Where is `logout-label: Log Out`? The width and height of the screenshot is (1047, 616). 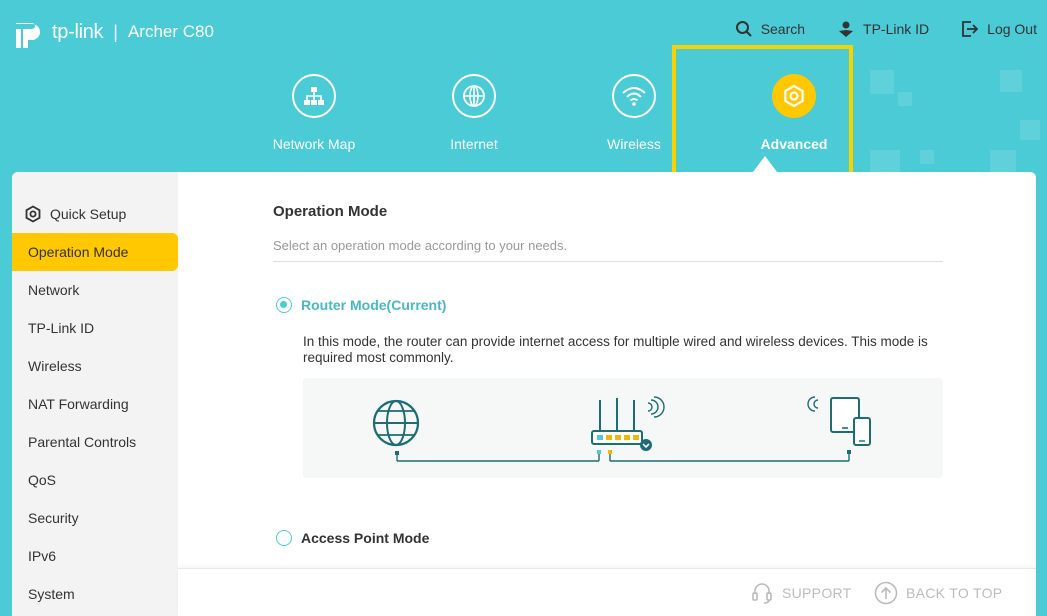 logout-label: Log Out is located at coordinates (1012, 29).